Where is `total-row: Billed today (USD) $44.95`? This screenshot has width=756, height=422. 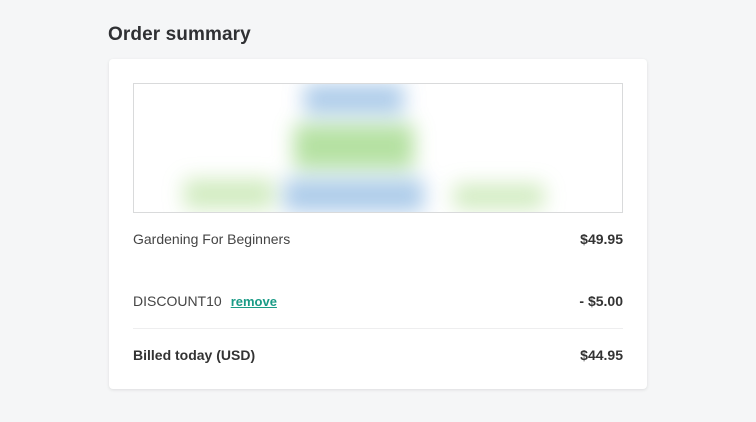 total-row: Billed today (USD) $44.95 is located at coordinates (378, 355).